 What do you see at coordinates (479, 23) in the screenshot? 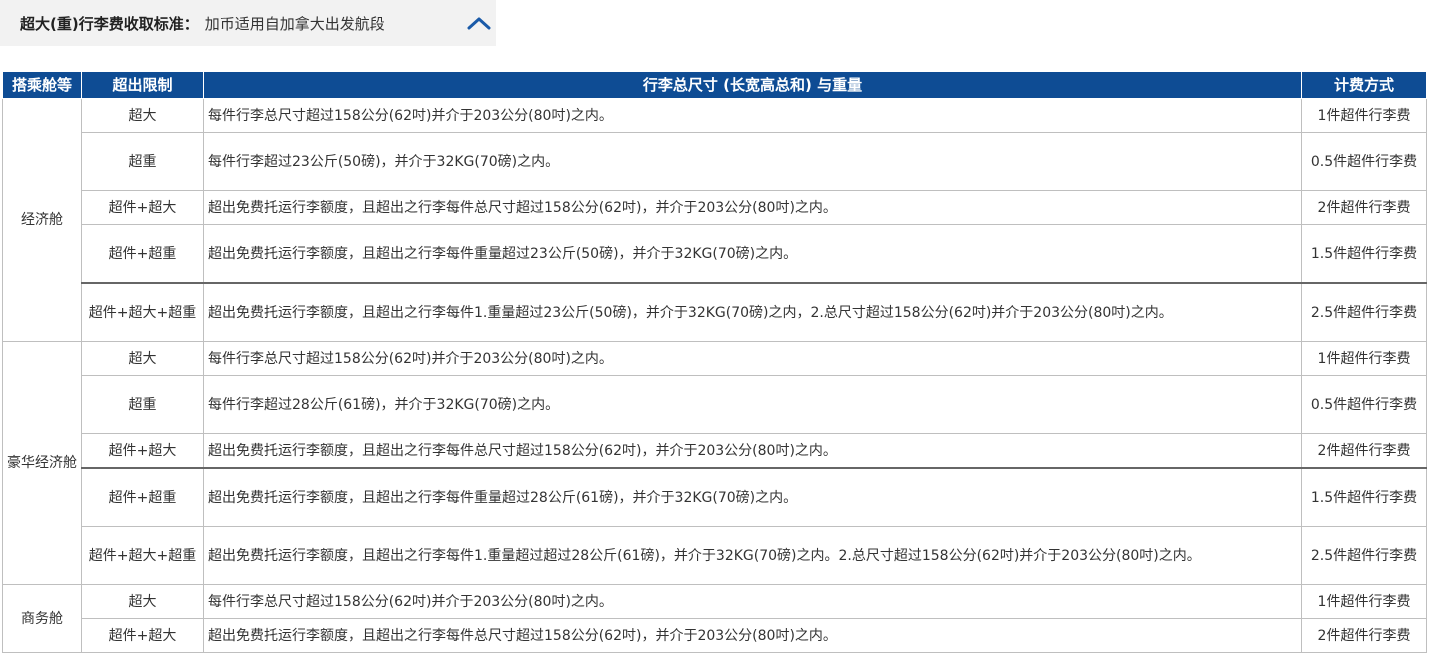
I see `chevron-up-icon` at bounding box center [479, 23].